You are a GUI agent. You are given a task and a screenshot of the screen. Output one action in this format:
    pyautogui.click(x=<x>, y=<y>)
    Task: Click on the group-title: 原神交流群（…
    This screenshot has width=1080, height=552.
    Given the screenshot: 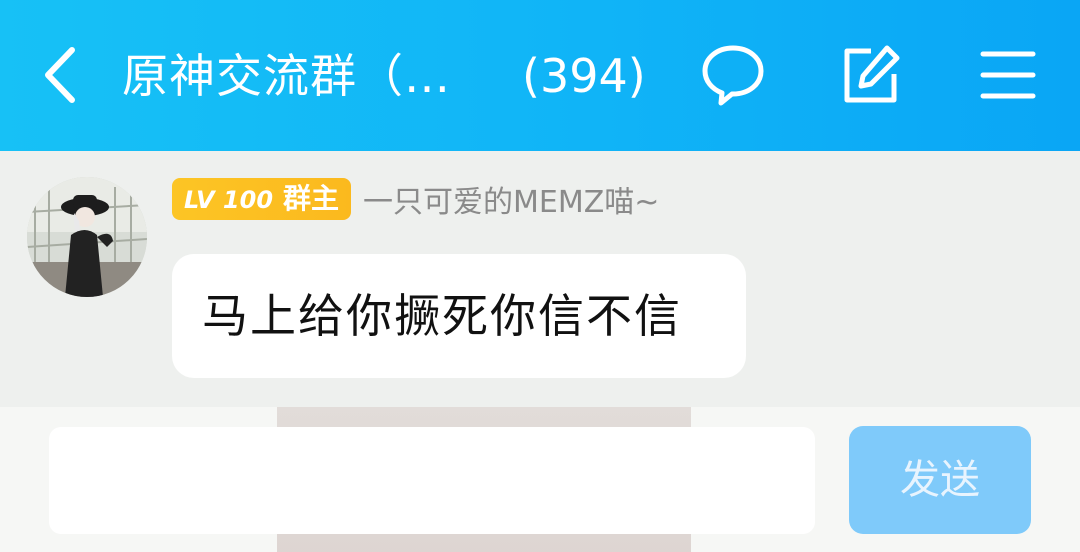 What is the action you would take?
    pyautogui.click(x=286, y=76)
    